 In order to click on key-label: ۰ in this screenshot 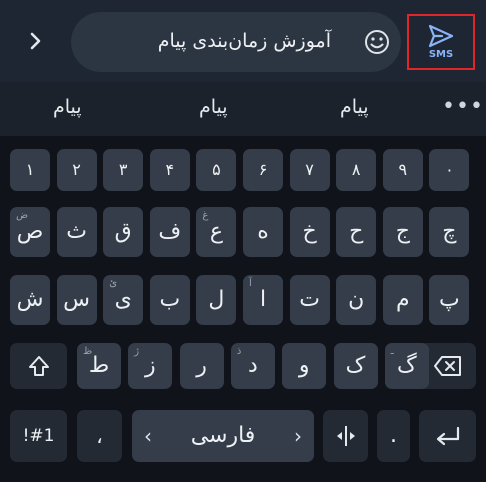, I will do `click(449, 169)`.